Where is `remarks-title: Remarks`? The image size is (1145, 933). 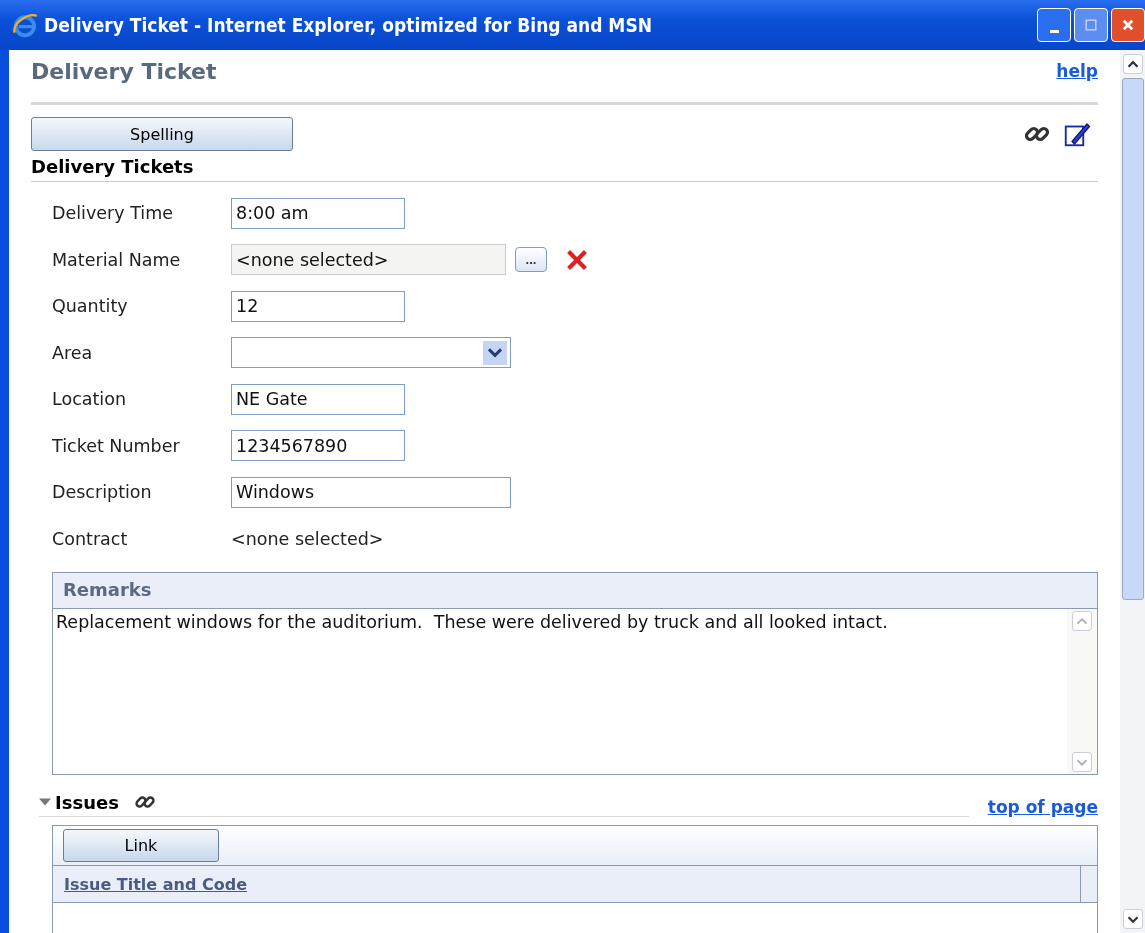
remarks-title: Remarks is located at coordinates (575, 591).